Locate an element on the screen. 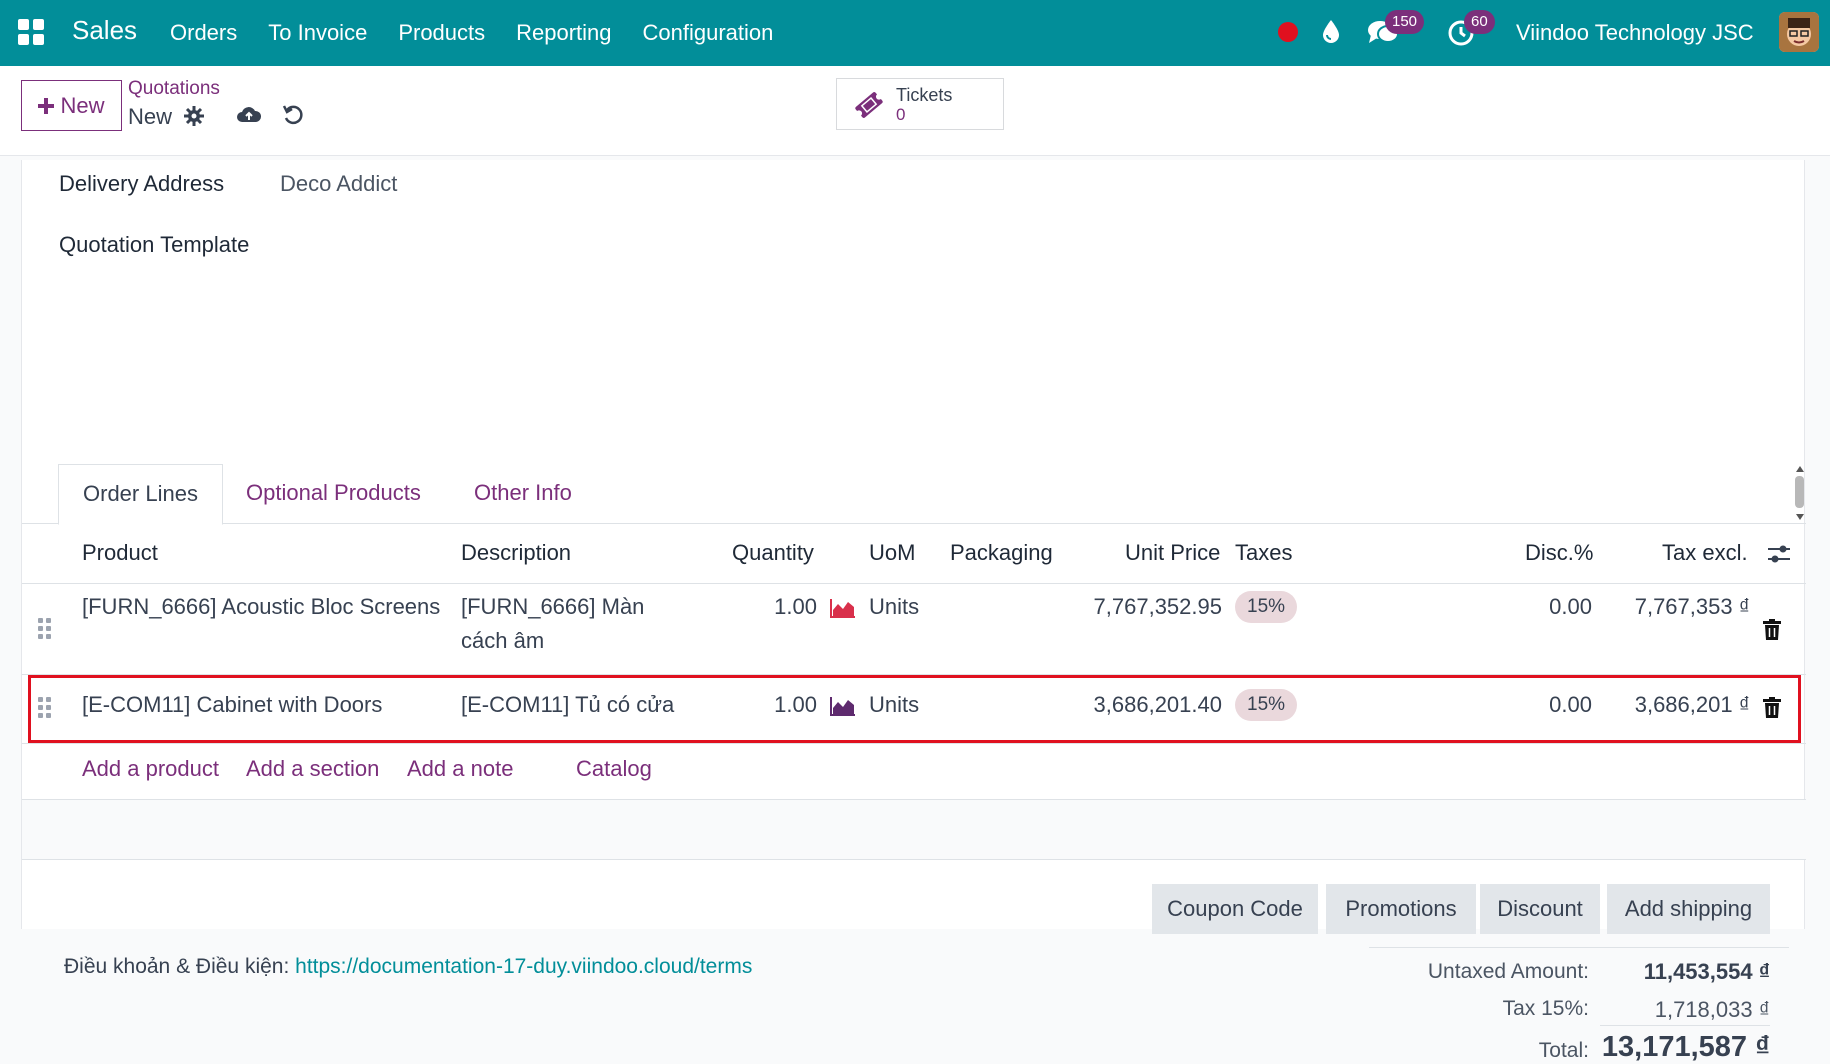  tax-value: 1,718,033 ₫ is located at coordinates (1712, 1009).